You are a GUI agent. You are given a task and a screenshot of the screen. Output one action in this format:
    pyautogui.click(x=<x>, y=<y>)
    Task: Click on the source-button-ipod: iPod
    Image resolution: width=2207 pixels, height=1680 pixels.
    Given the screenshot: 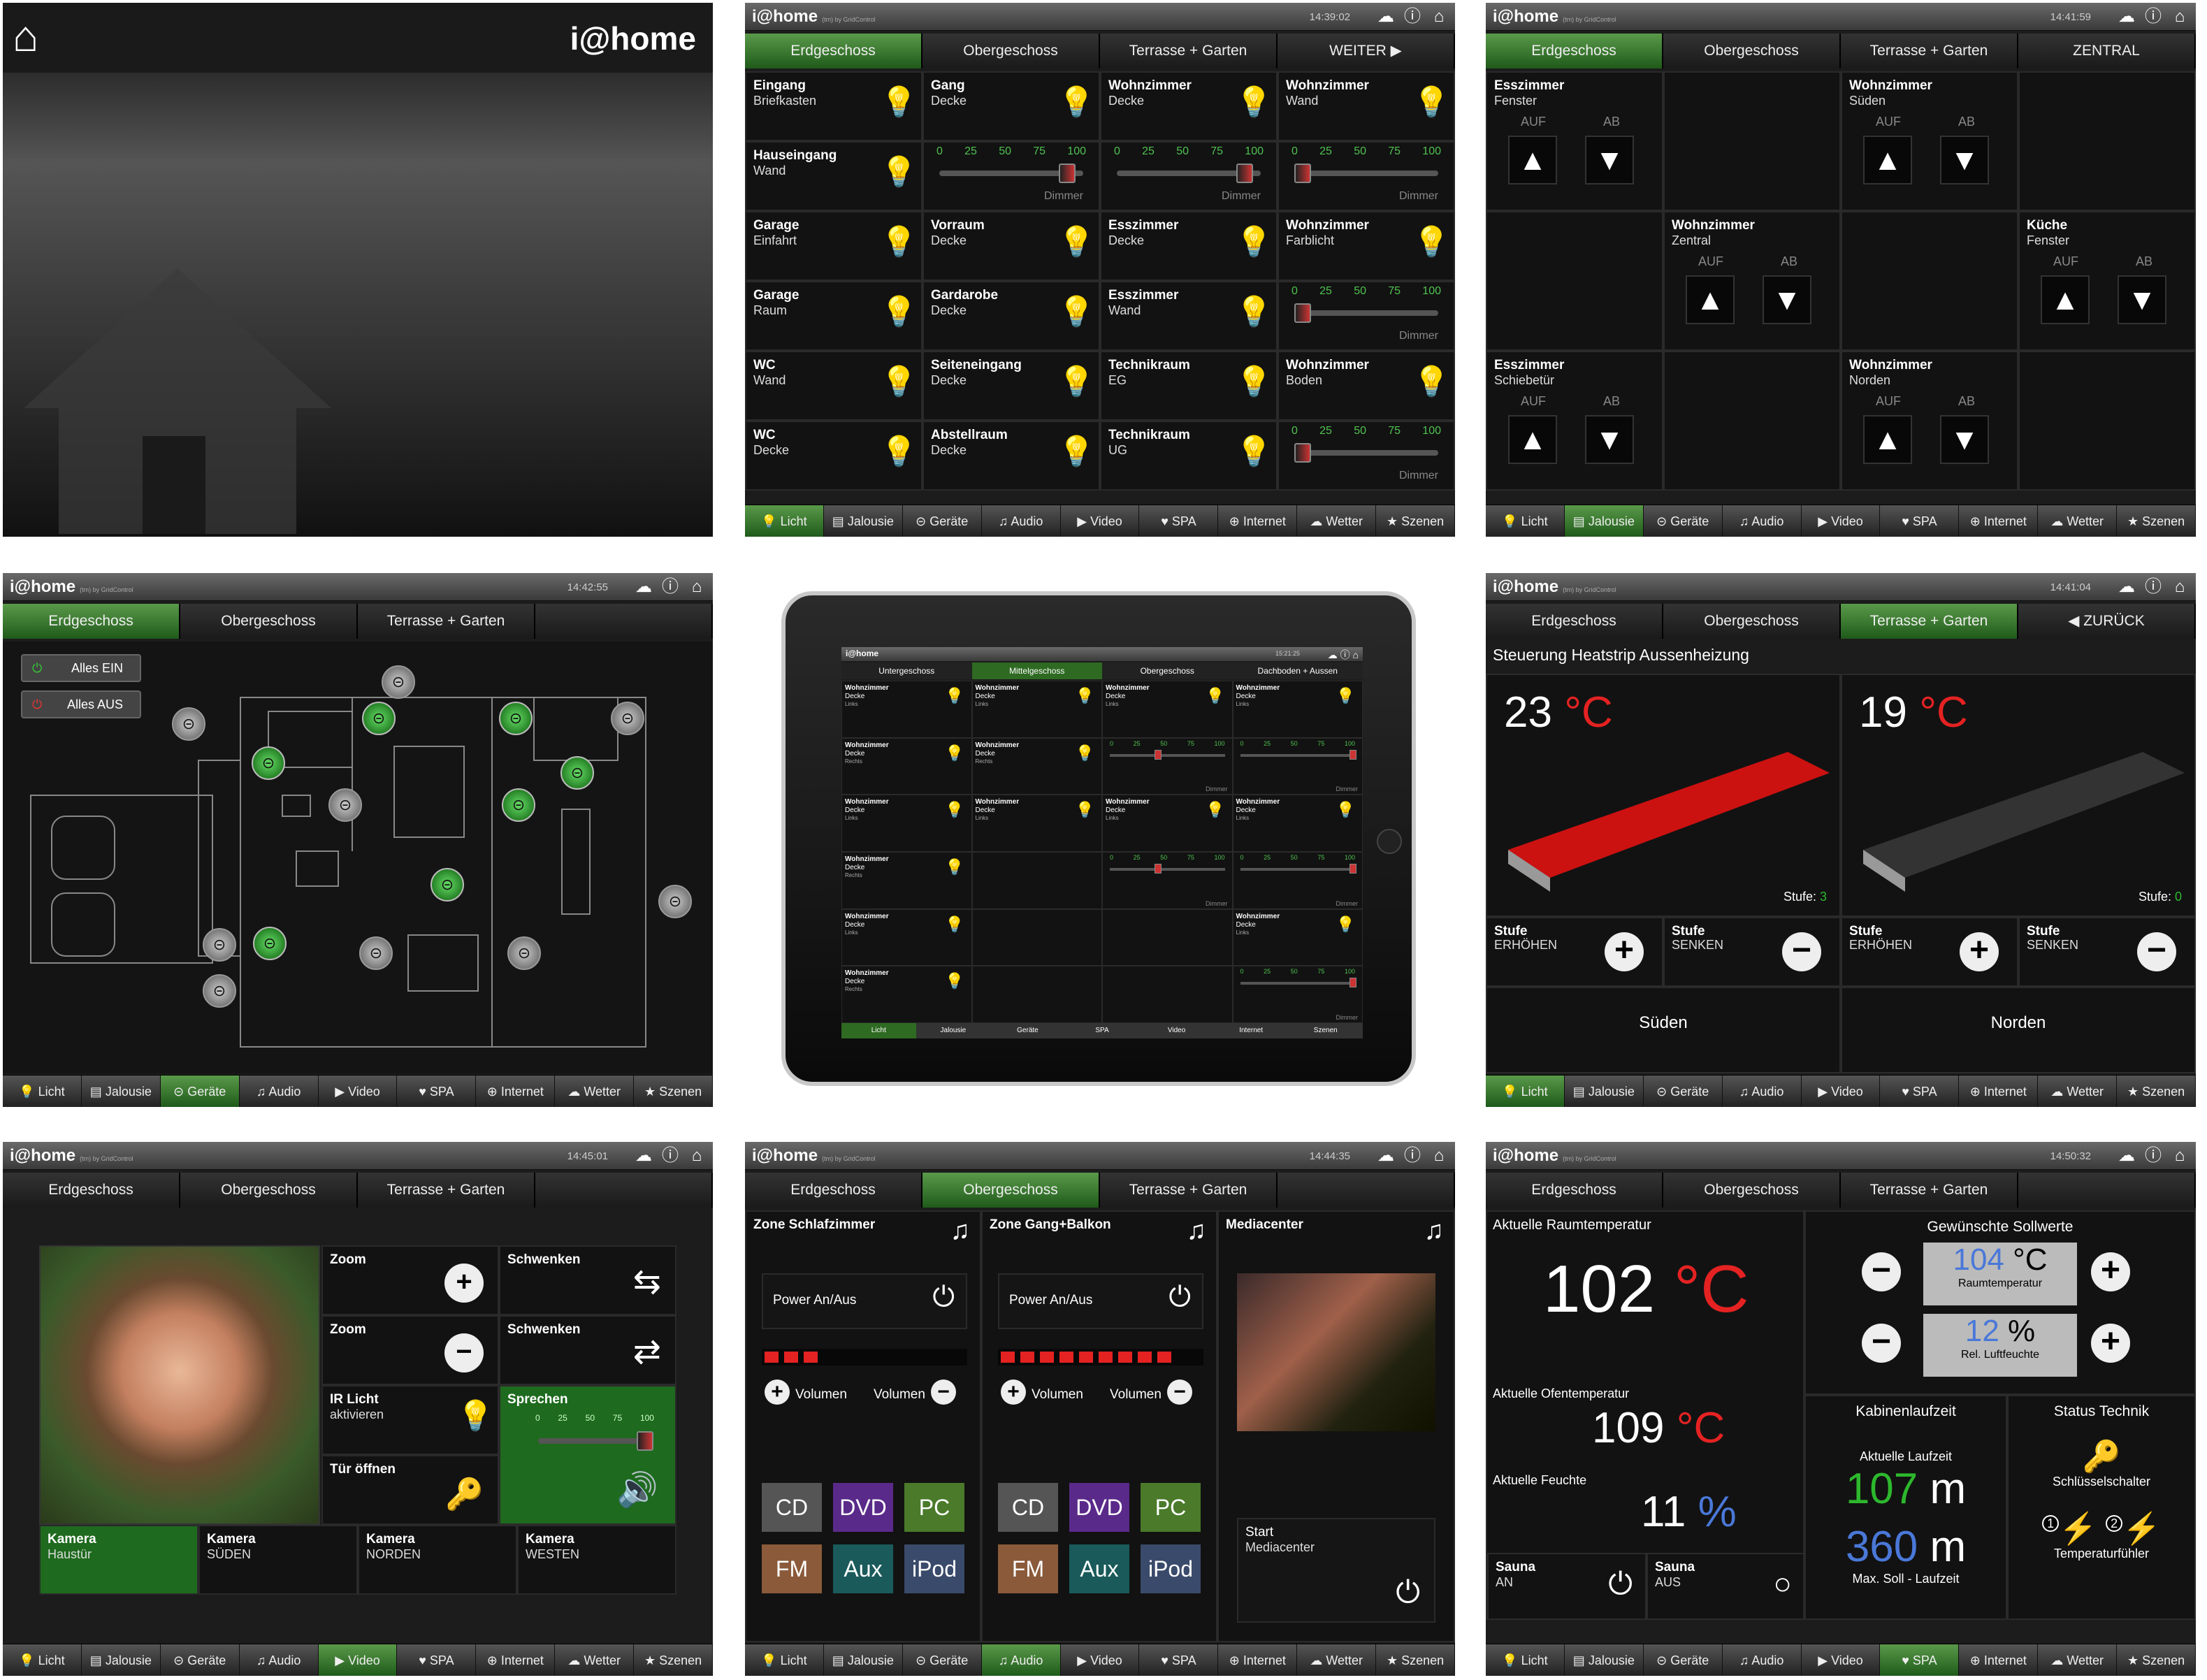 What is the action you would take?
    pyautogui.click(x=934, y=1568)
    